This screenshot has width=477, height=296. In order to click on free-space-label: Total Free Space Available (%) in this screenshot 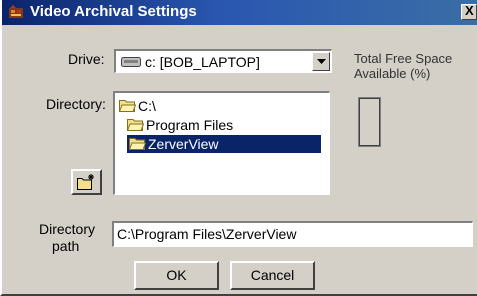, I will do `click(403, 66)`.